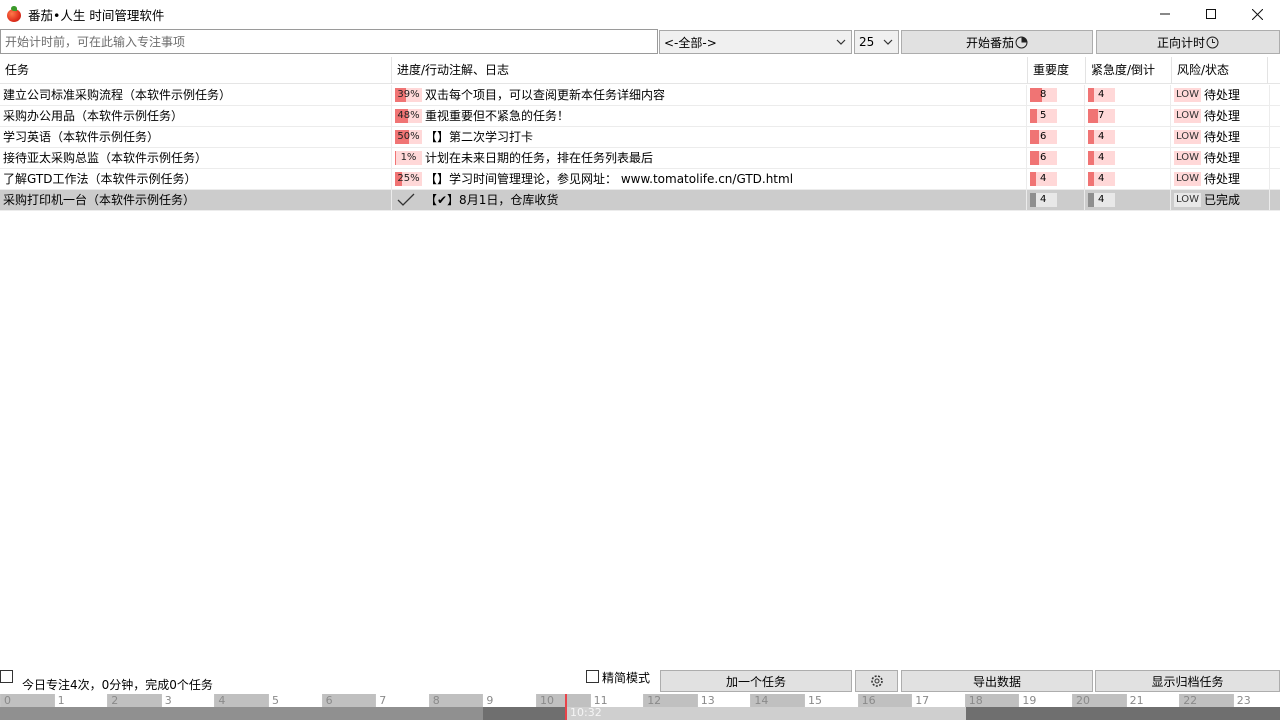  What do you see at coordinates (640, 14) in the screenshot?
I see `title-bar: 番茄•人生 时间管理软件` at bounding box center [640, 14].